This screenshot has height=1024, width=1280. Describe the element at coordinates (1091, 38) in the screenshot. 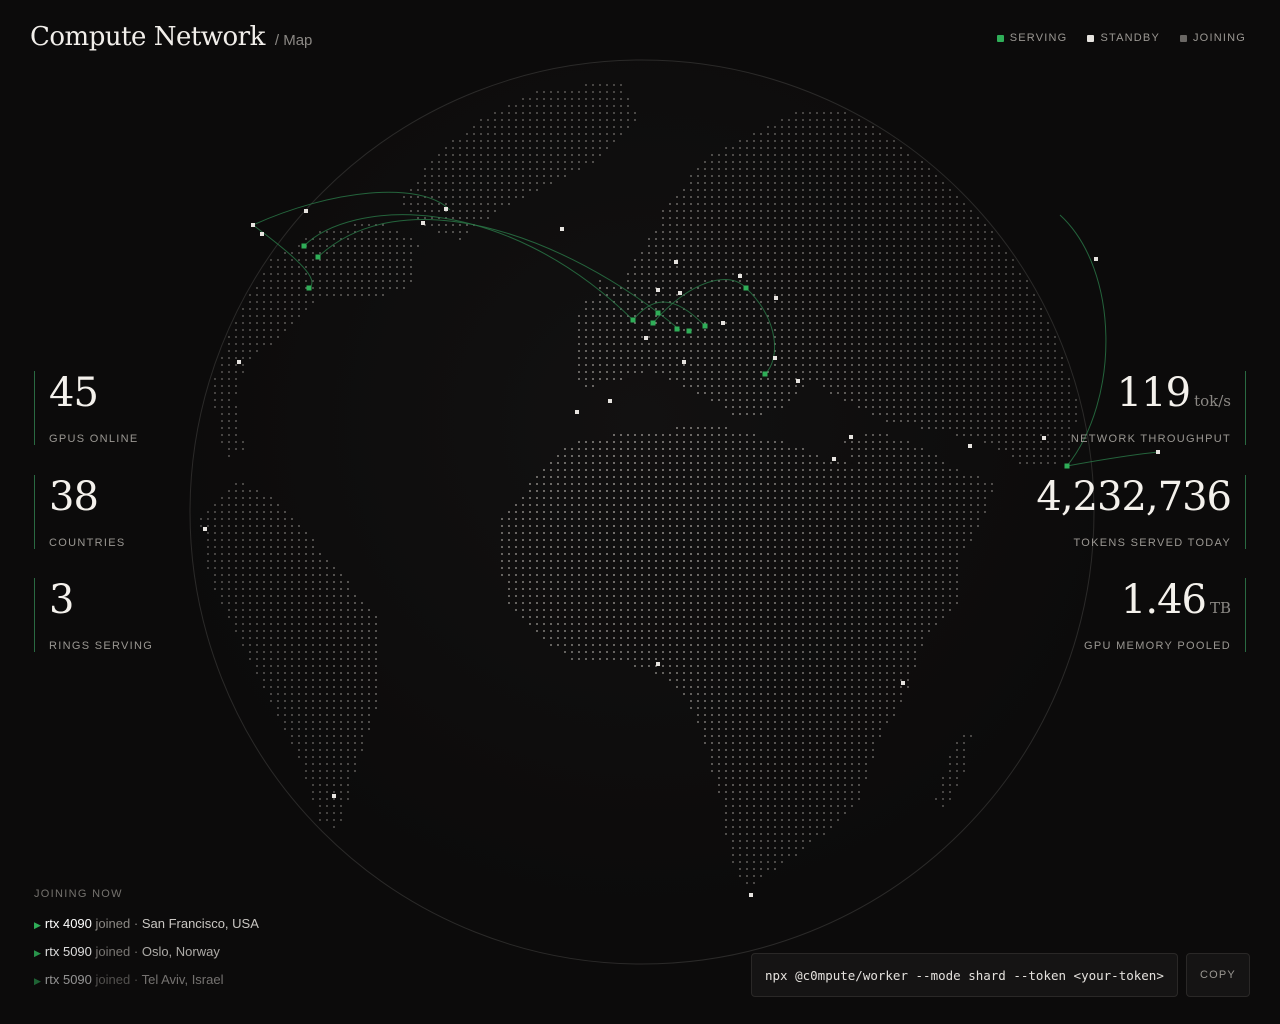

I see `standby-swatch-icon` at that location.